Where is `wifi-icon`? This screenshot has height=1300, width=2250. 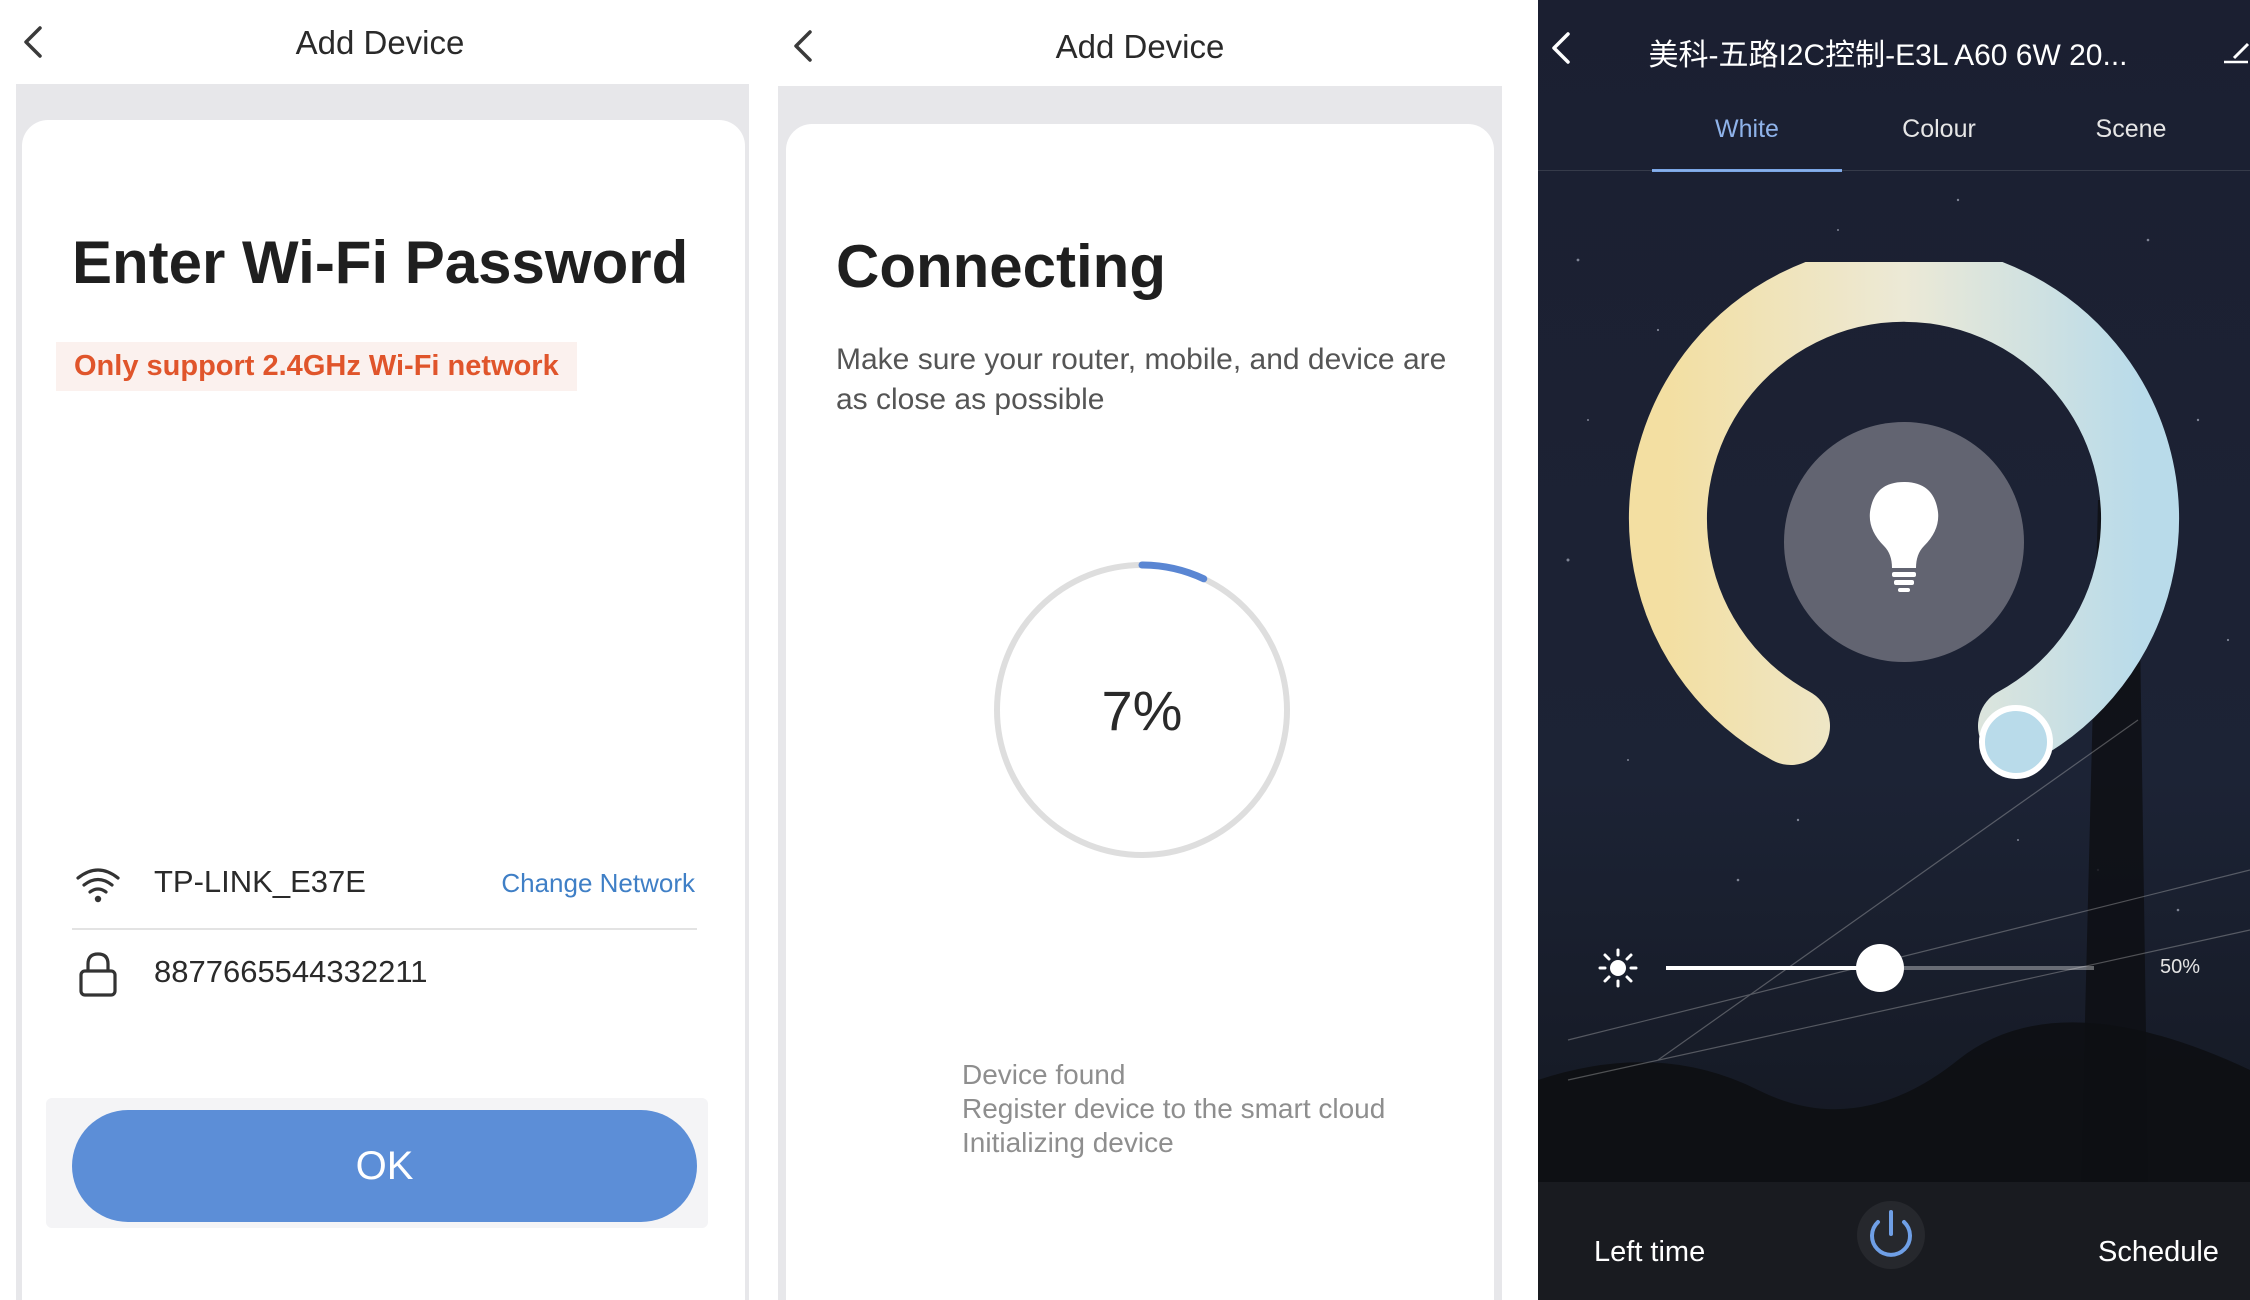 wifi-icon is located at coordinates (98, 885).